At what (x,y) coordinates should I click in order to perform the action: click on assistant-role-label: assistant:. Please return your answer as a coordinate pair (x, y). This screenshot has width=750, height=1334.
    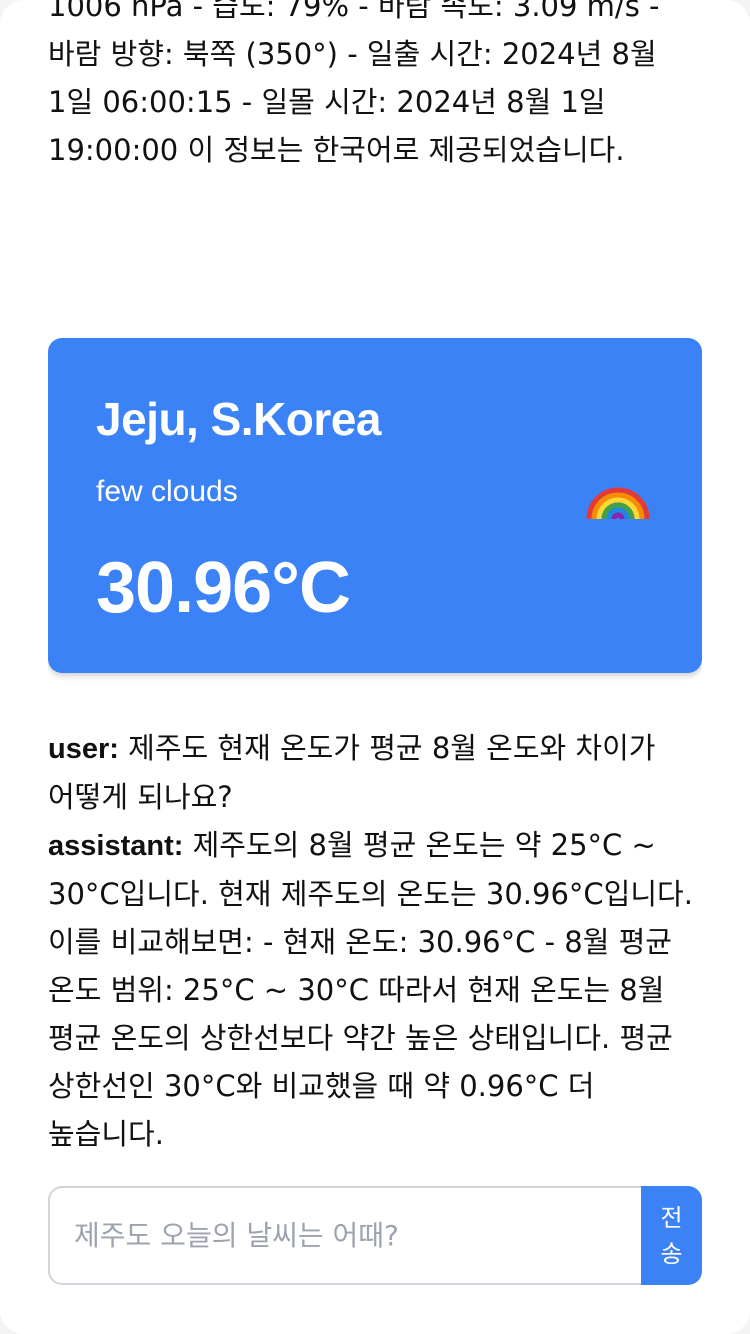
    Looking at the image, I should click on (116, 846).